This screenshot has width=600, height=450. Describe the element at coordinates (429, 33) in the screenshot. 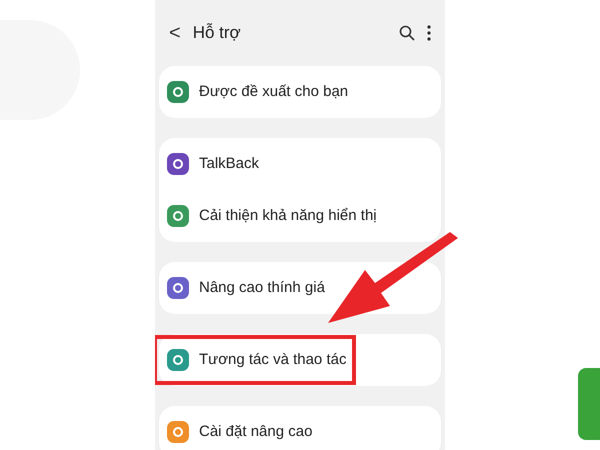

I see `more-options-icon` at that location.